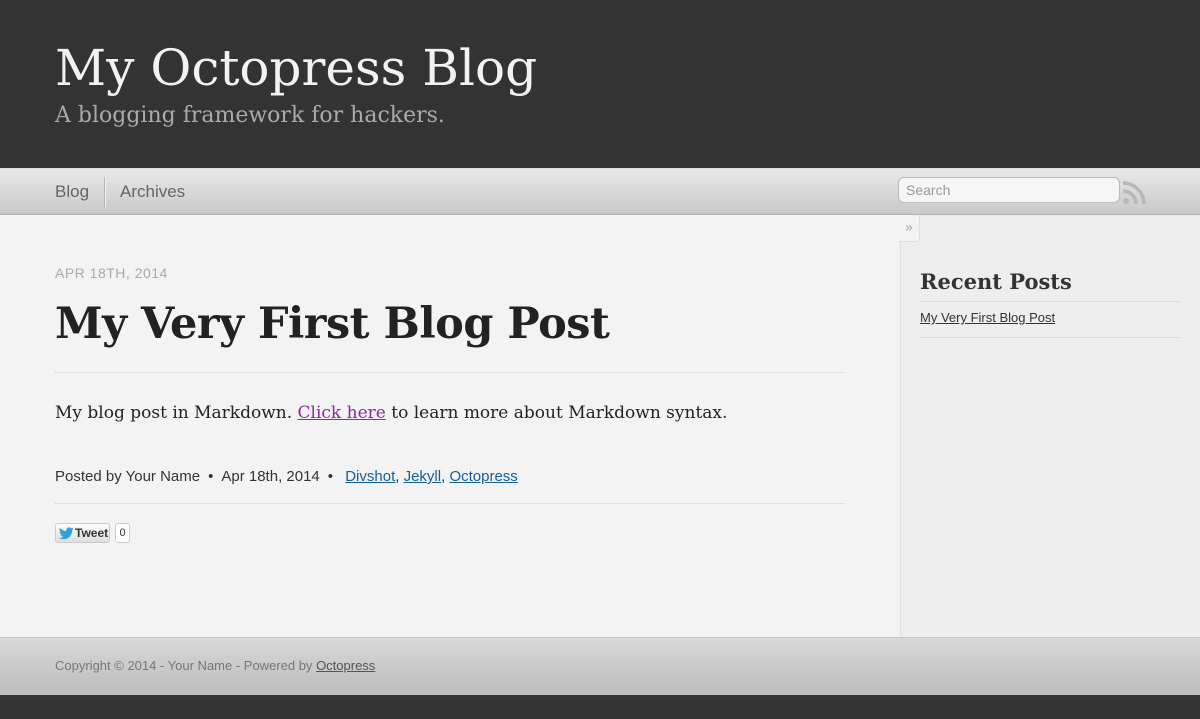 The image size is (1200, 719). I want to click on twitter-bird-icon, so click(66, 533).